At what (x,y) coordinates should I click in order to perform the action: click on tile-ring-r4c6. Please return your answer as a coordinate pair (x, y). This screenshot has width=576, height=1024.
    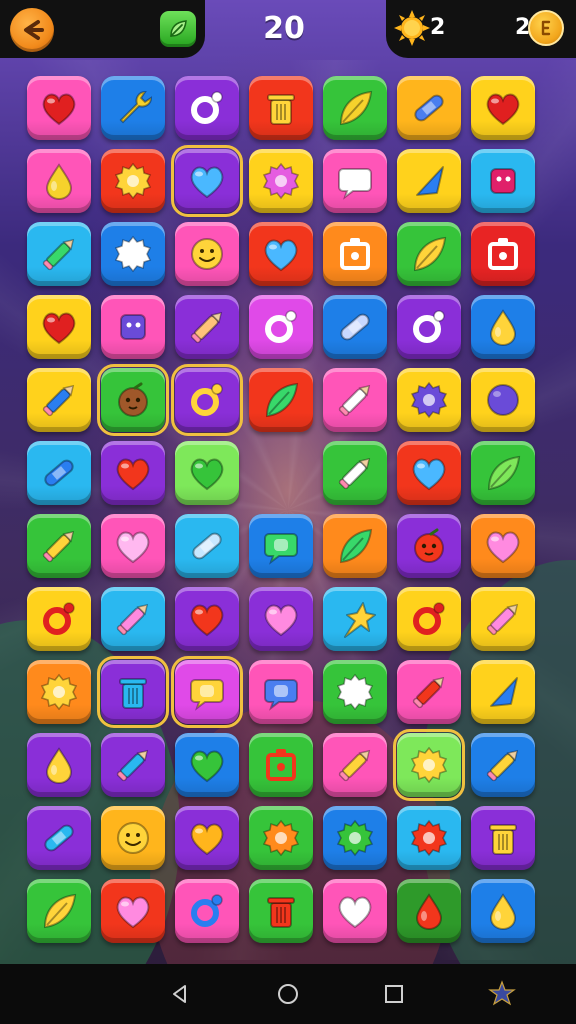
    Looking at the image, I should click on (429, 327).